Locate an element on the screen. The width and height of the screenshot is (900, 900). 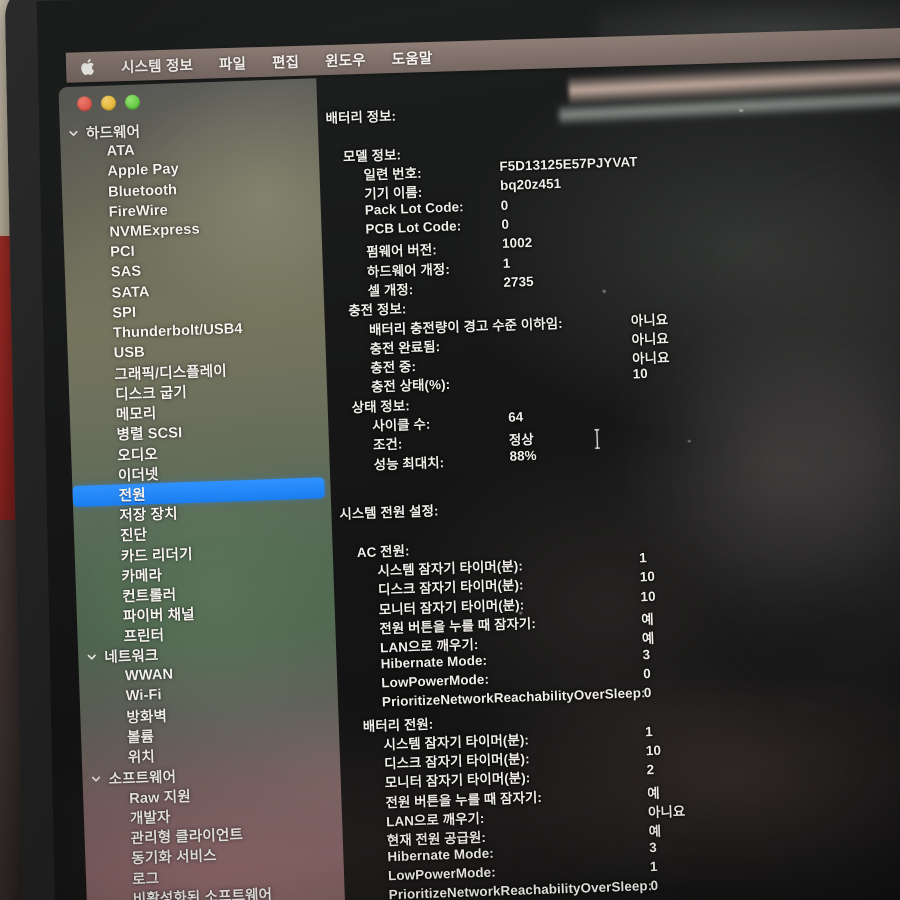
sidebar-item-label: 디스크 굽기 is located at coordinates (151, 394).